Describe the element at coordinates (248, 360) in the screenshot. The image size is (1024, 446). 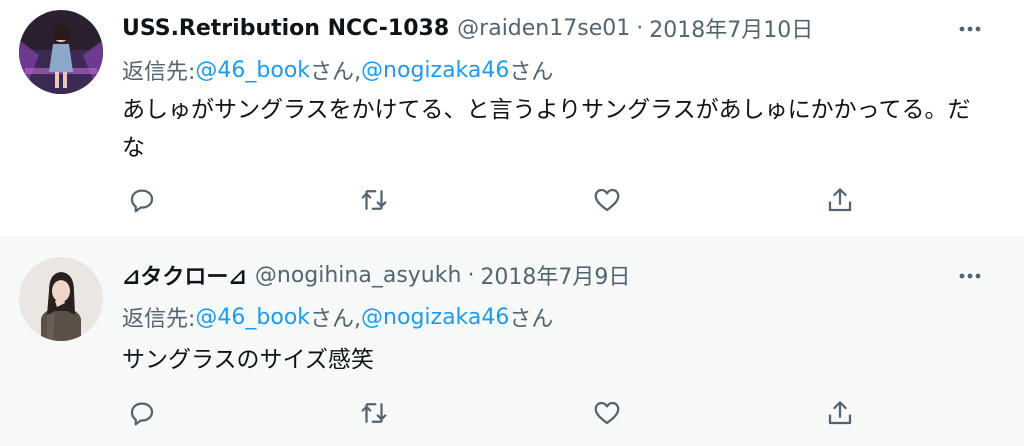
I see `tweet-text: サングラスのサイズ感笑` at that location.